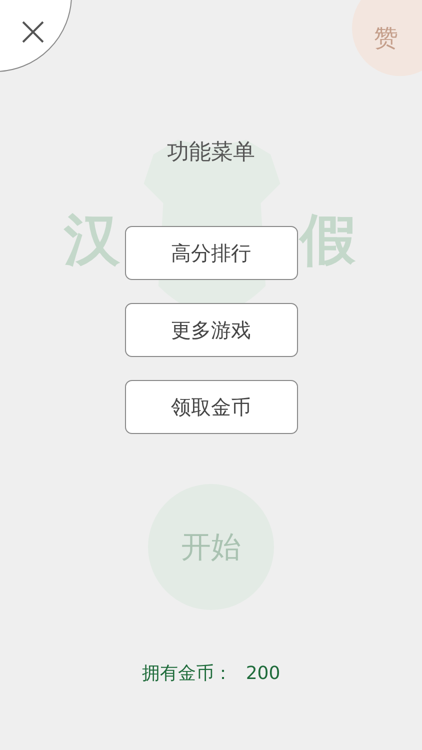 This screenshot has width=422, height=750. I want to click on menu-title: 功能菜单, so click(211, 153).